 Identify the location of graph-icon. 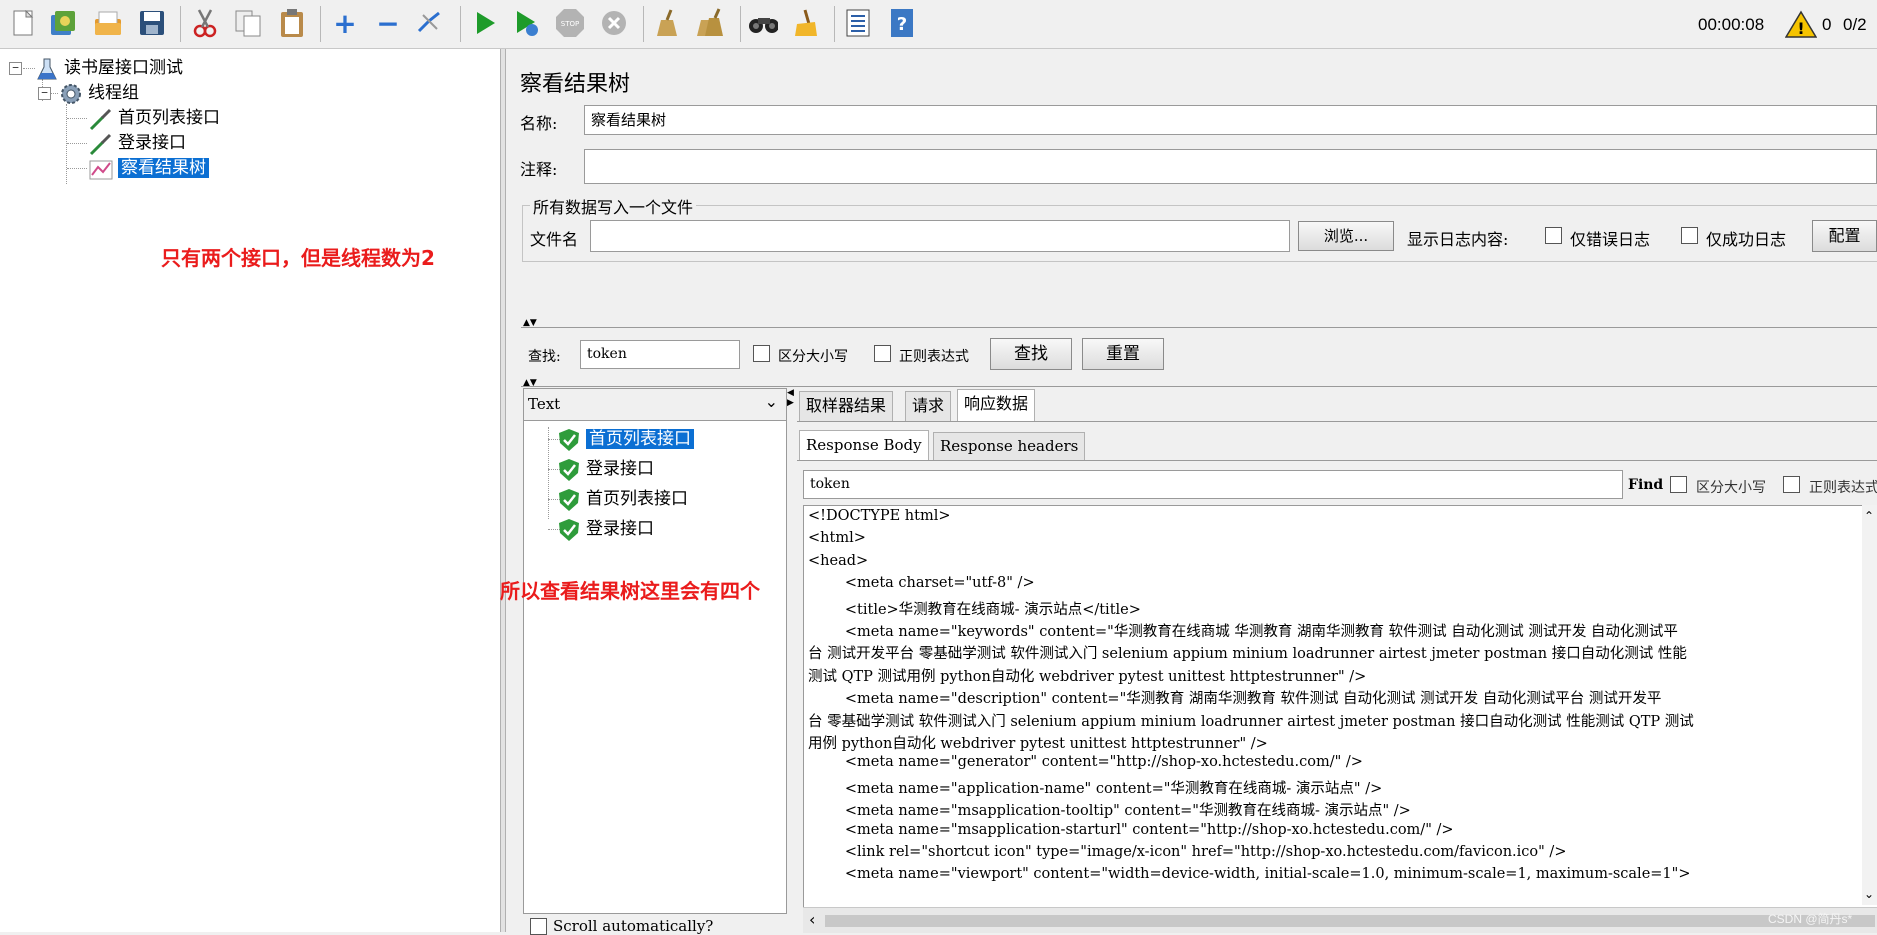
(101, 169).